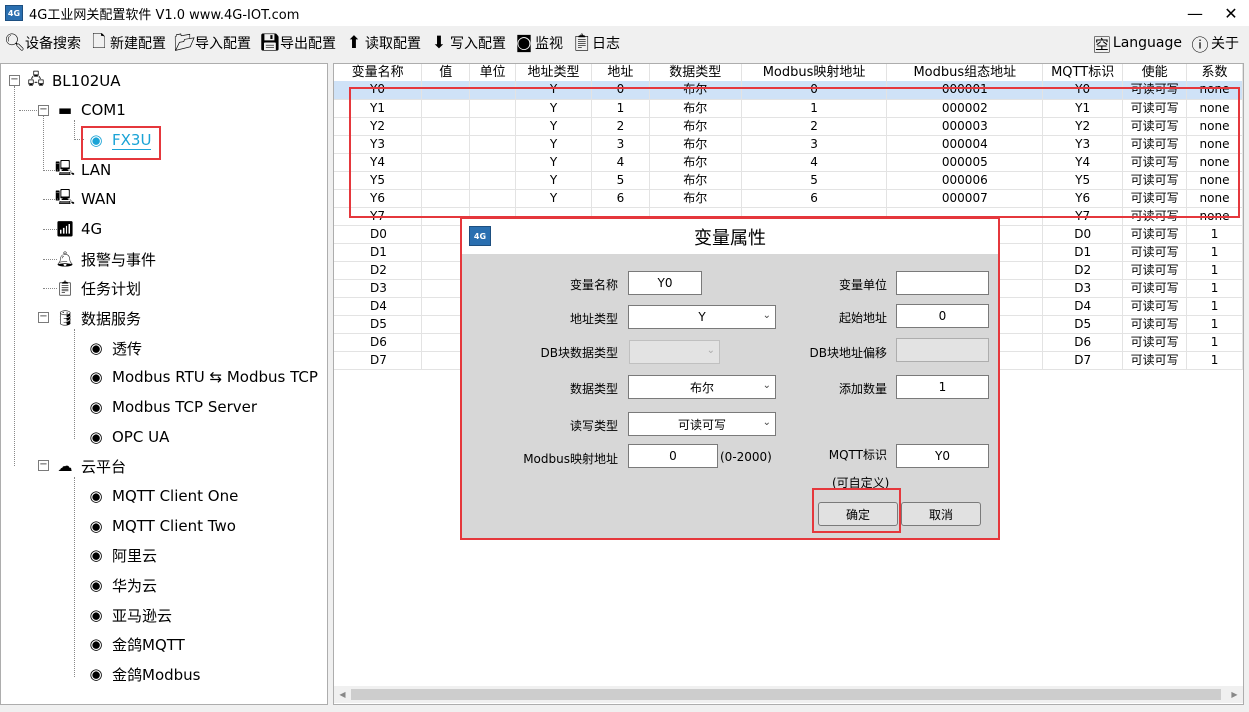 Image resolution: width=1249 pixels, height=712 pixels. What do you see at coordinates (65, 229) in the screenshot?
I see `antenna-icon: 📶︎` at bounding box center [65, 229].